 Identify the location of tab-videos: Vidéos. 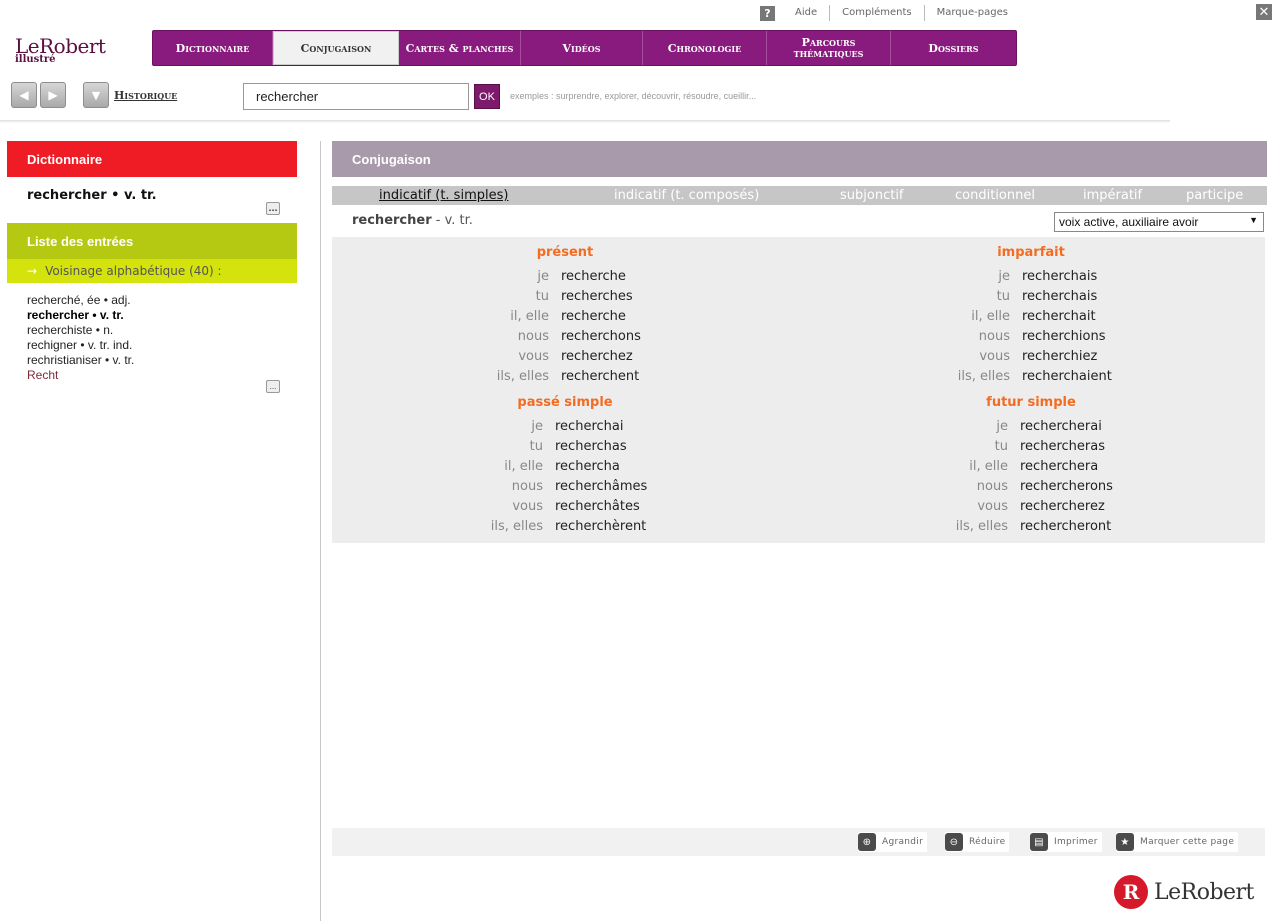
(582, 48).